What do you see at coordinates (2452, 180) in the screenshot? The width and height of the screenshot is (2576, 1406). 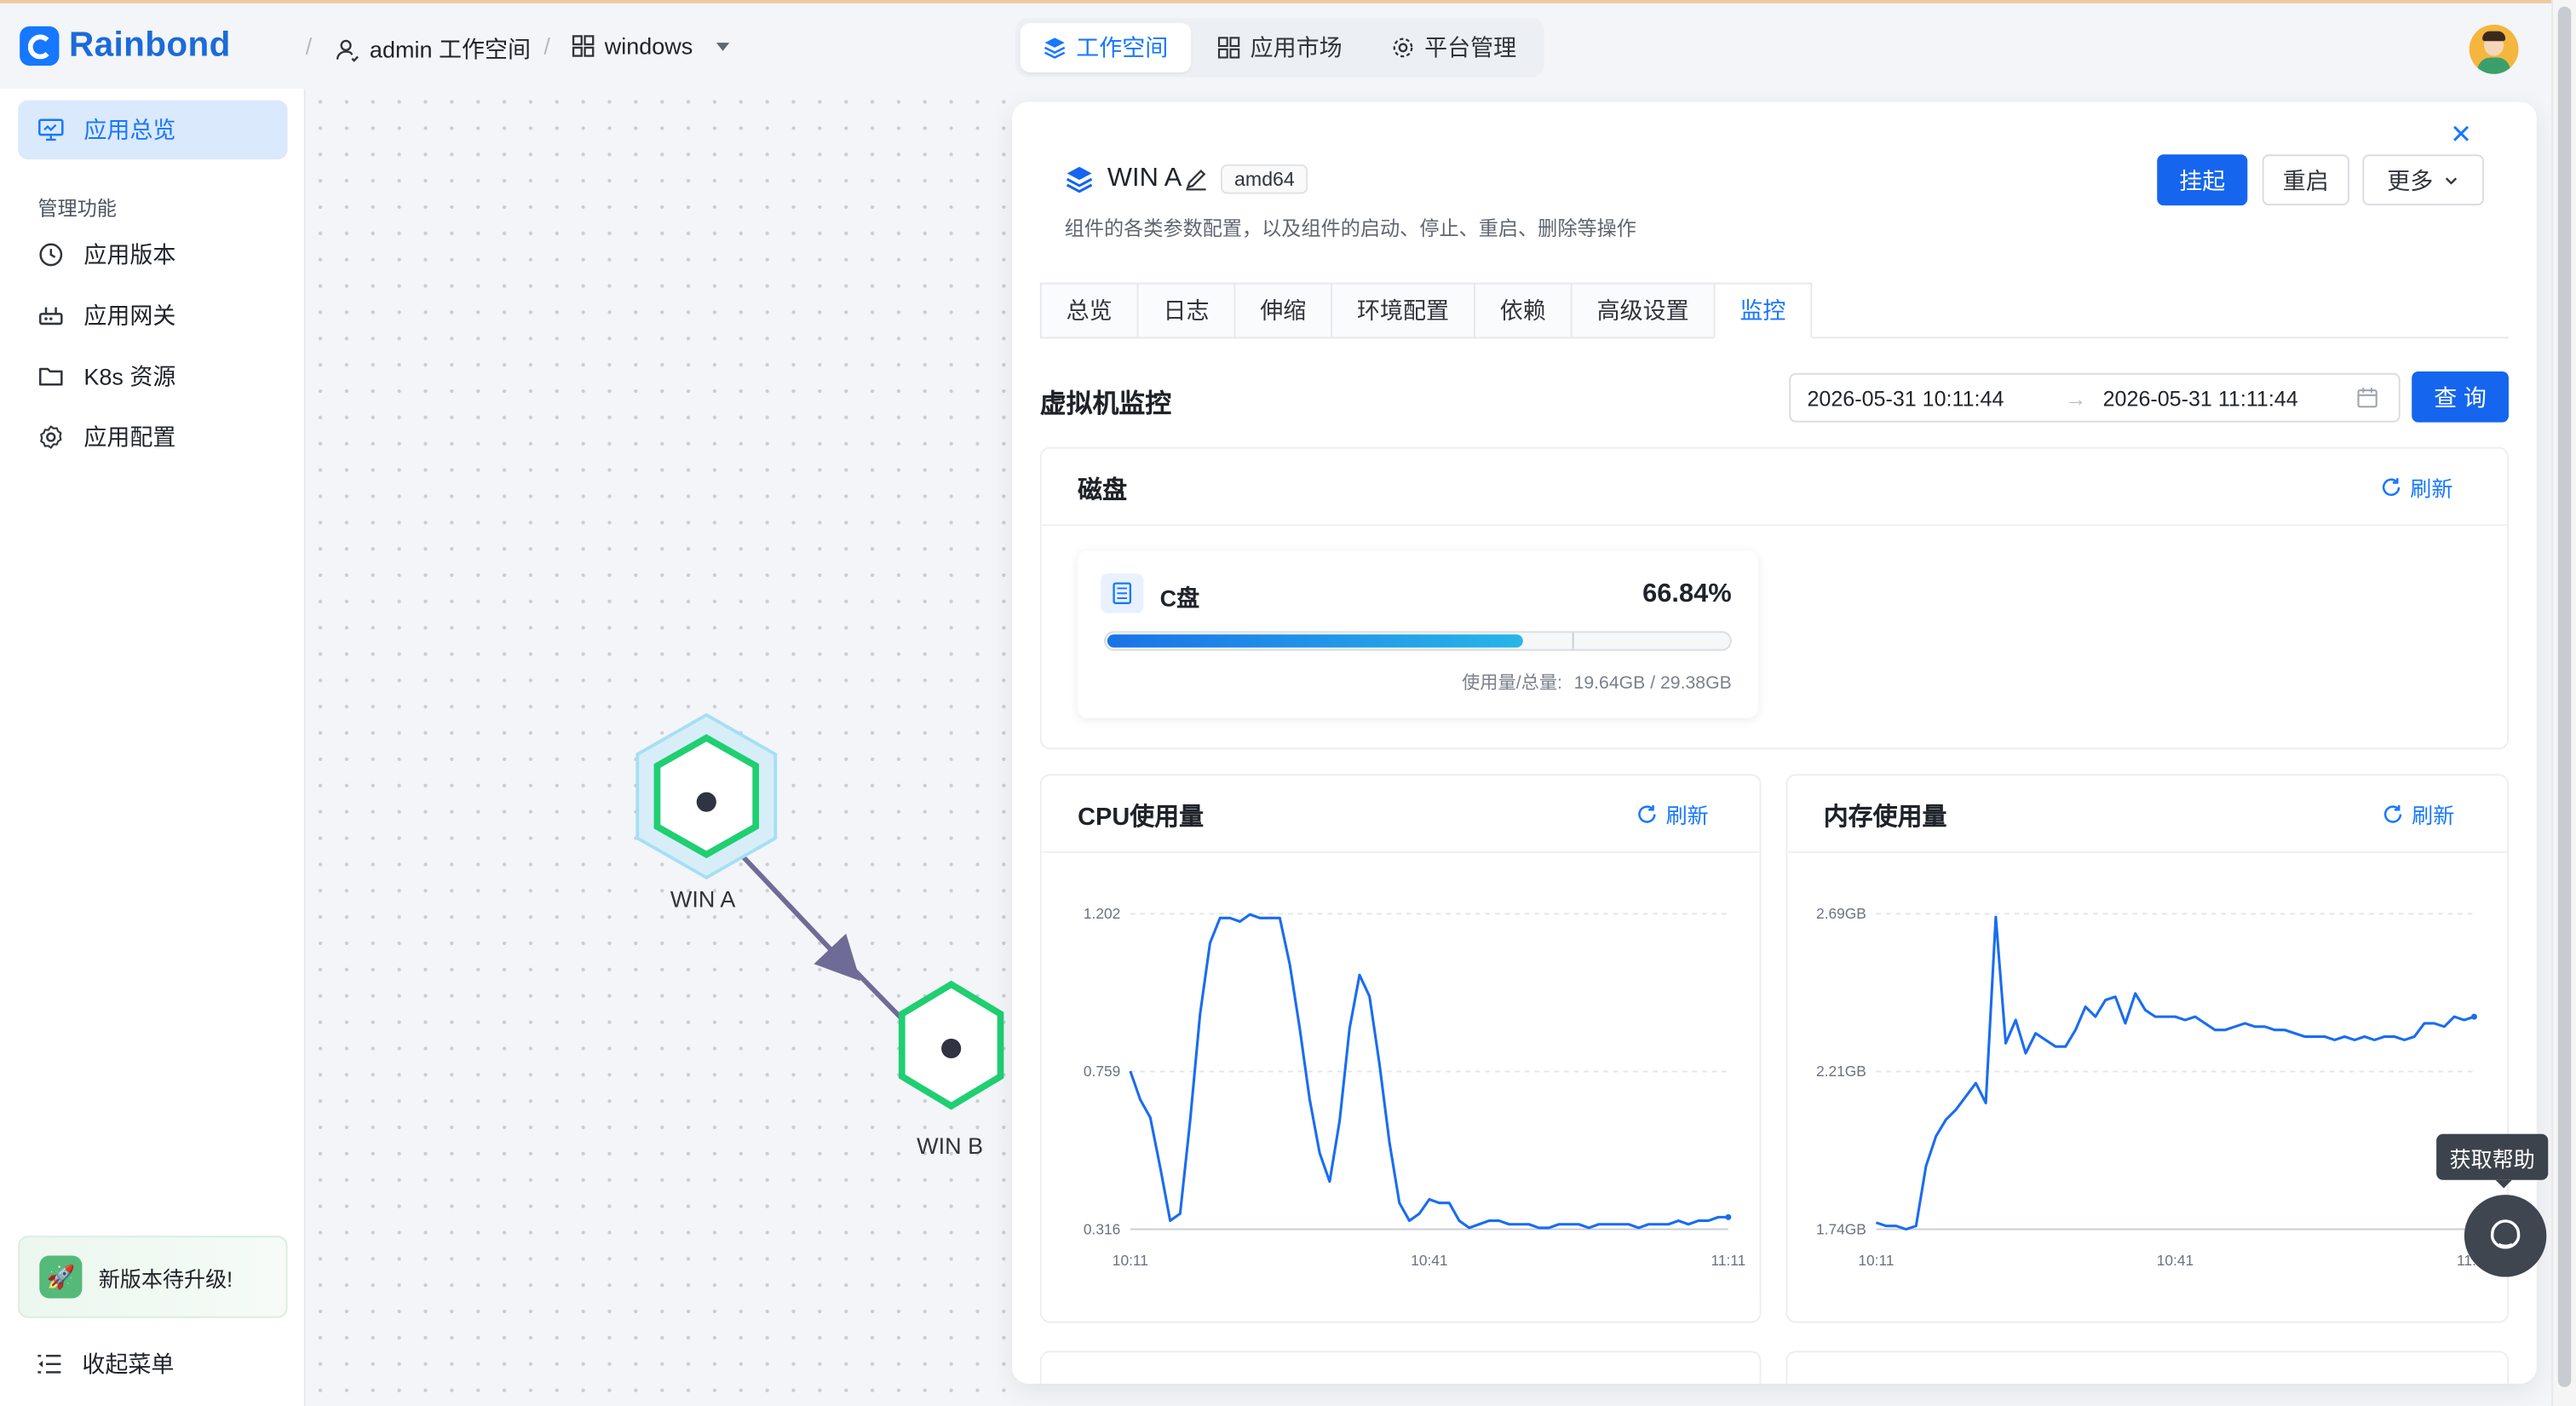 I see `chevron-down-icon` at bounding box center [2452, 180].